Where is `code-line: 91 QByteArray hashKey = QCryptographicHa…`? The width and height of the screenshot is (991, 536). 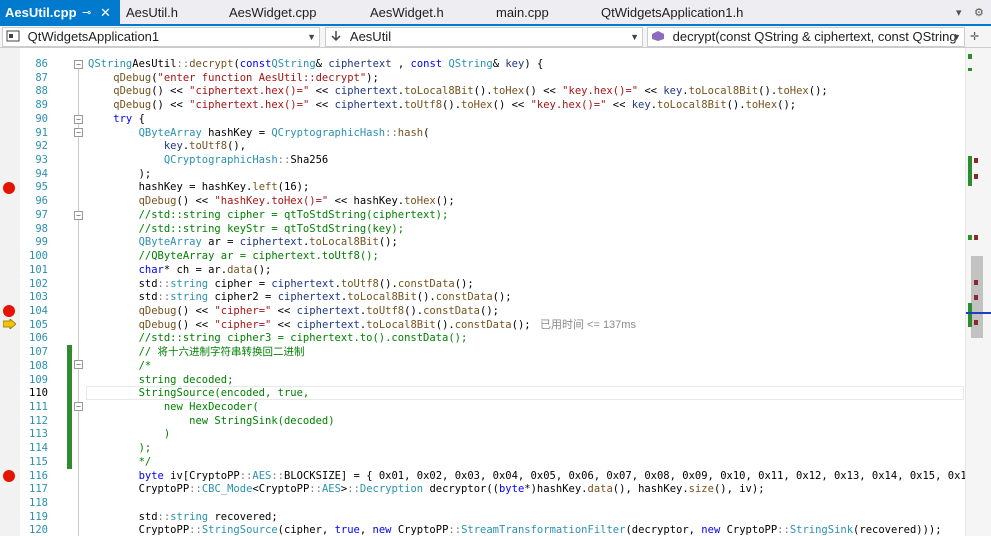
code-line: 91 QByteArray hashKey = QCryptographicHa… is located at coordinates (482, 134).